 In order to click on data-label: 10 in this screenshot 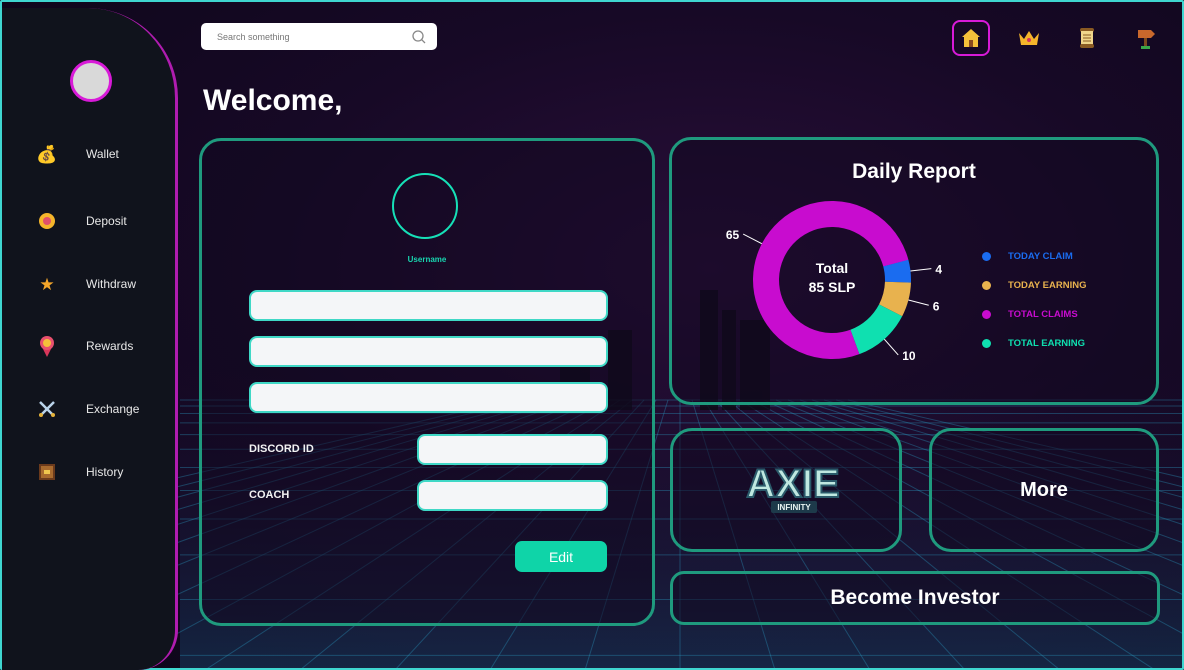, I will do `click(909, 356)`.